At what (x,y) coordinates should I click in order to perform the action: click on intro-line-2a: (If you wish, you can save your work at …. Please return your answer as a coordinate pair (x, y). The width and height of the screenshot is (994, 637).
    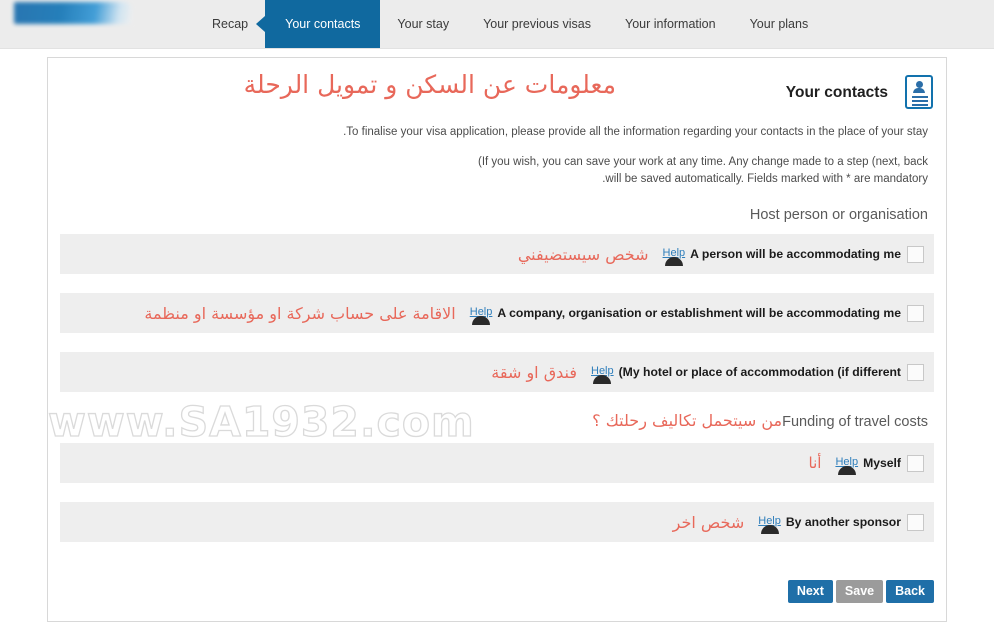
    Looking at the image, I should click on (702, 162).